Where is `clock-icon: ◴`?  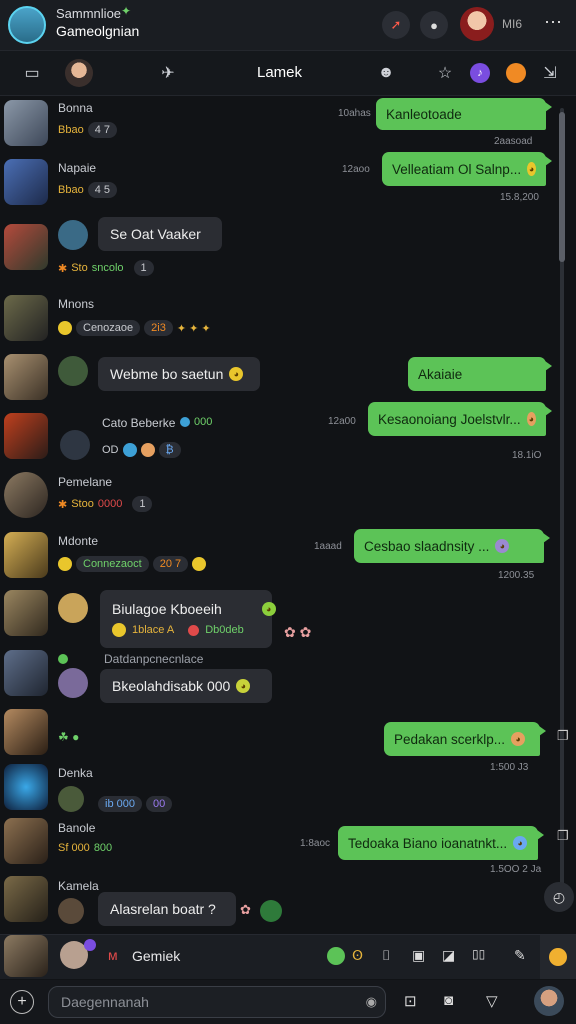 clock-icon: ◴ is located at coordinates (559, 897).